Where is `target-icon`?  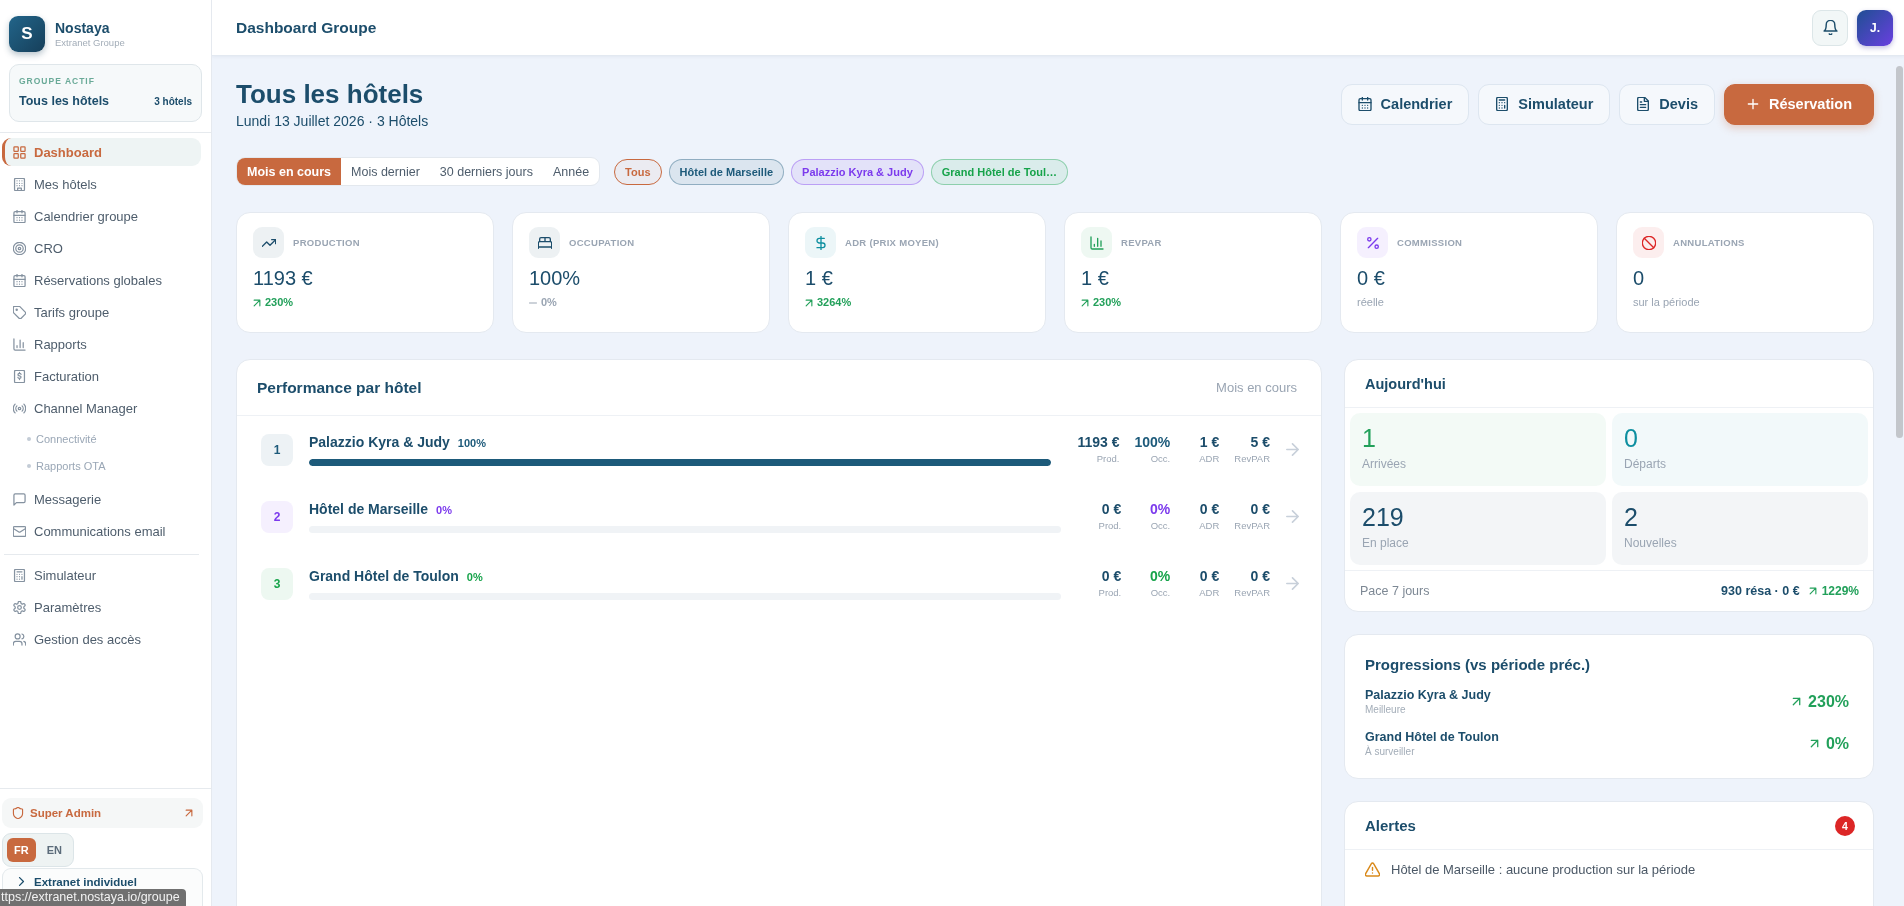 target-icon is located at coordinates (19, 248).